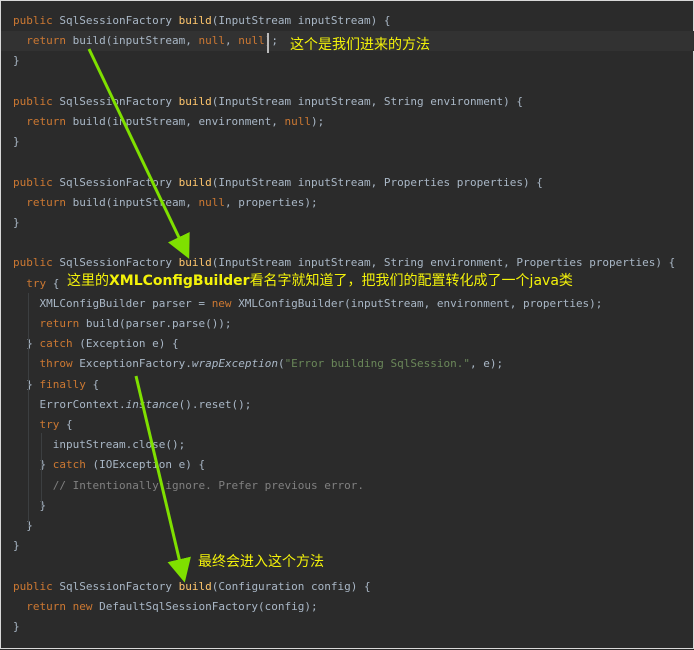  Describe the element at coordinates (69, 404) in the screenshot. I see `code-token: ErrorContext.` at that location.